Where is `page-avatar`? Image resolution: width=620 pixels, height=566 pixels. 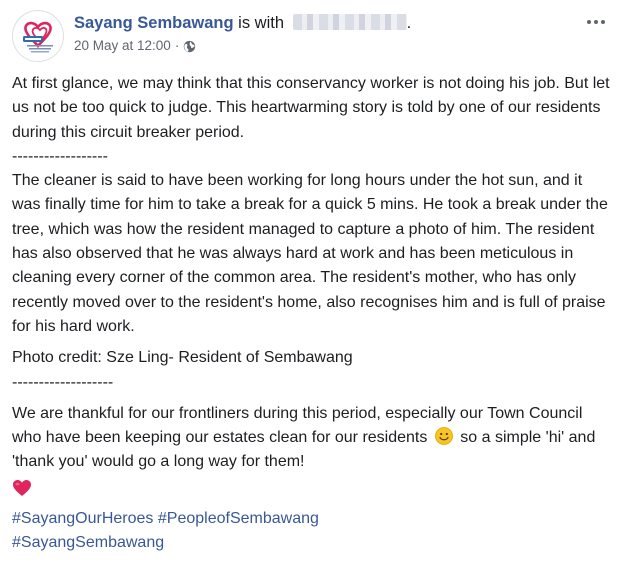 page-avatar is located at coordinates (38, 36).